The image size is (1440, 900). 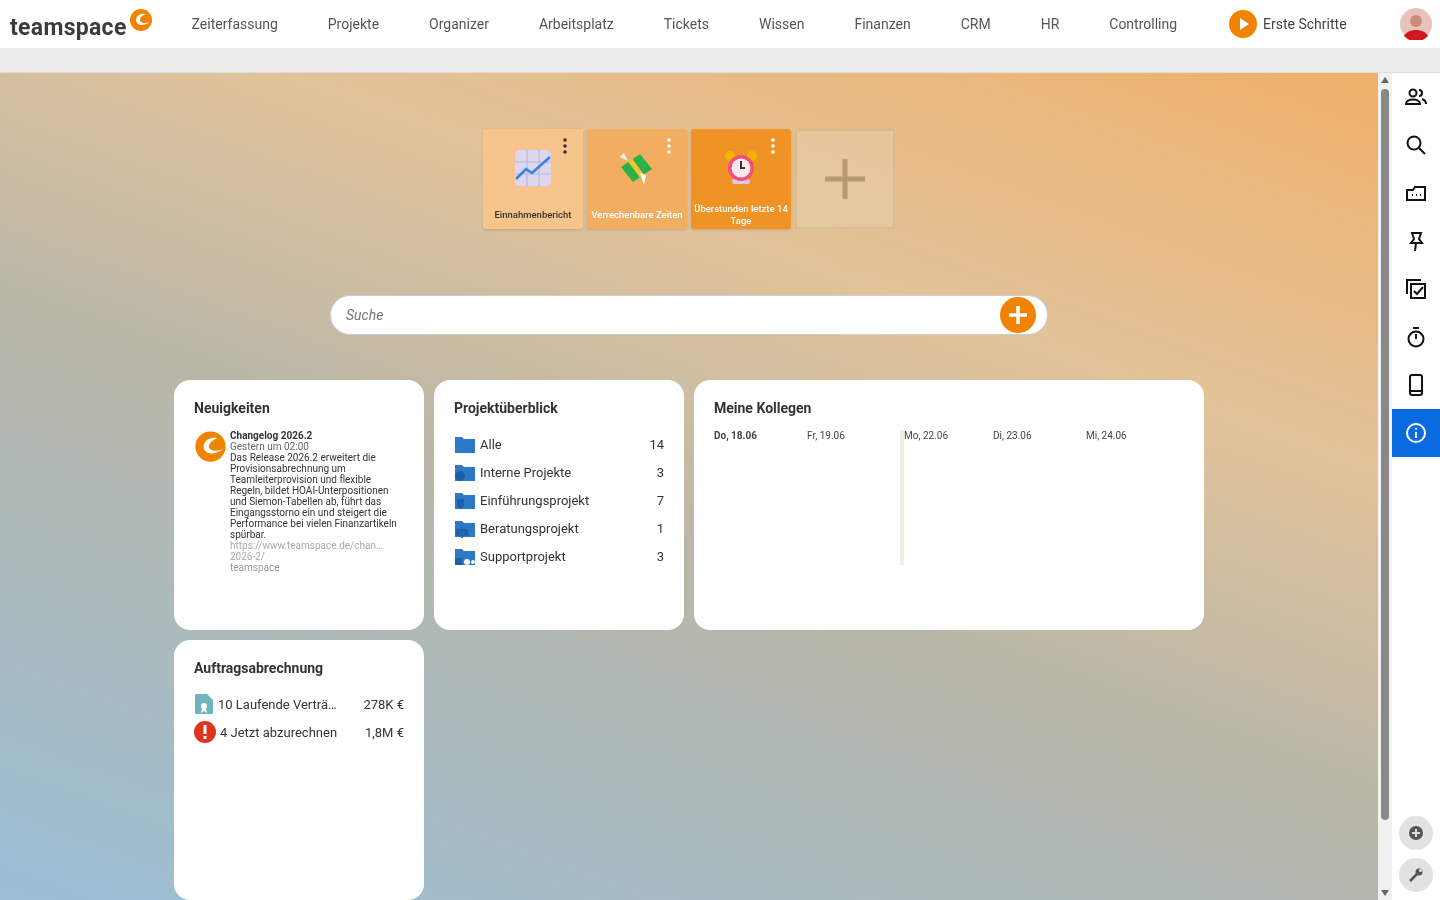 I want to click on search-field: Suche, so click(x=689, y=315).